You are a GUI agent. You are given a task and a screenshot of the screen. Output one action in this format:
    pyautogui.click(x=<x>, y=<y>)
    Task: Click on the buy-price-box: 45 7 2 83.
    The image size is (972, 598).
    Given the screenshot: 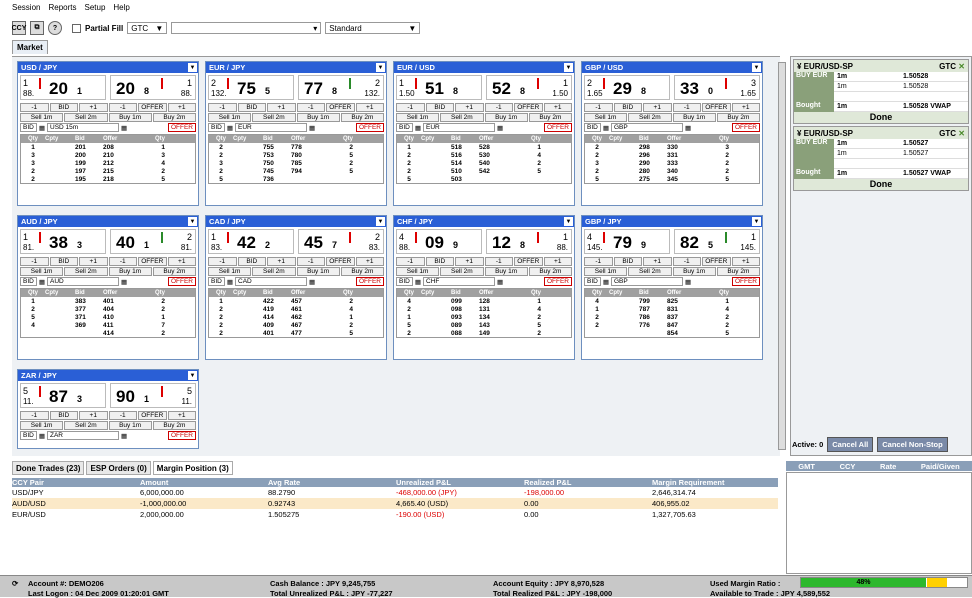 What is the action you would take?
    pyautogui.click(x=341, y=241)
    